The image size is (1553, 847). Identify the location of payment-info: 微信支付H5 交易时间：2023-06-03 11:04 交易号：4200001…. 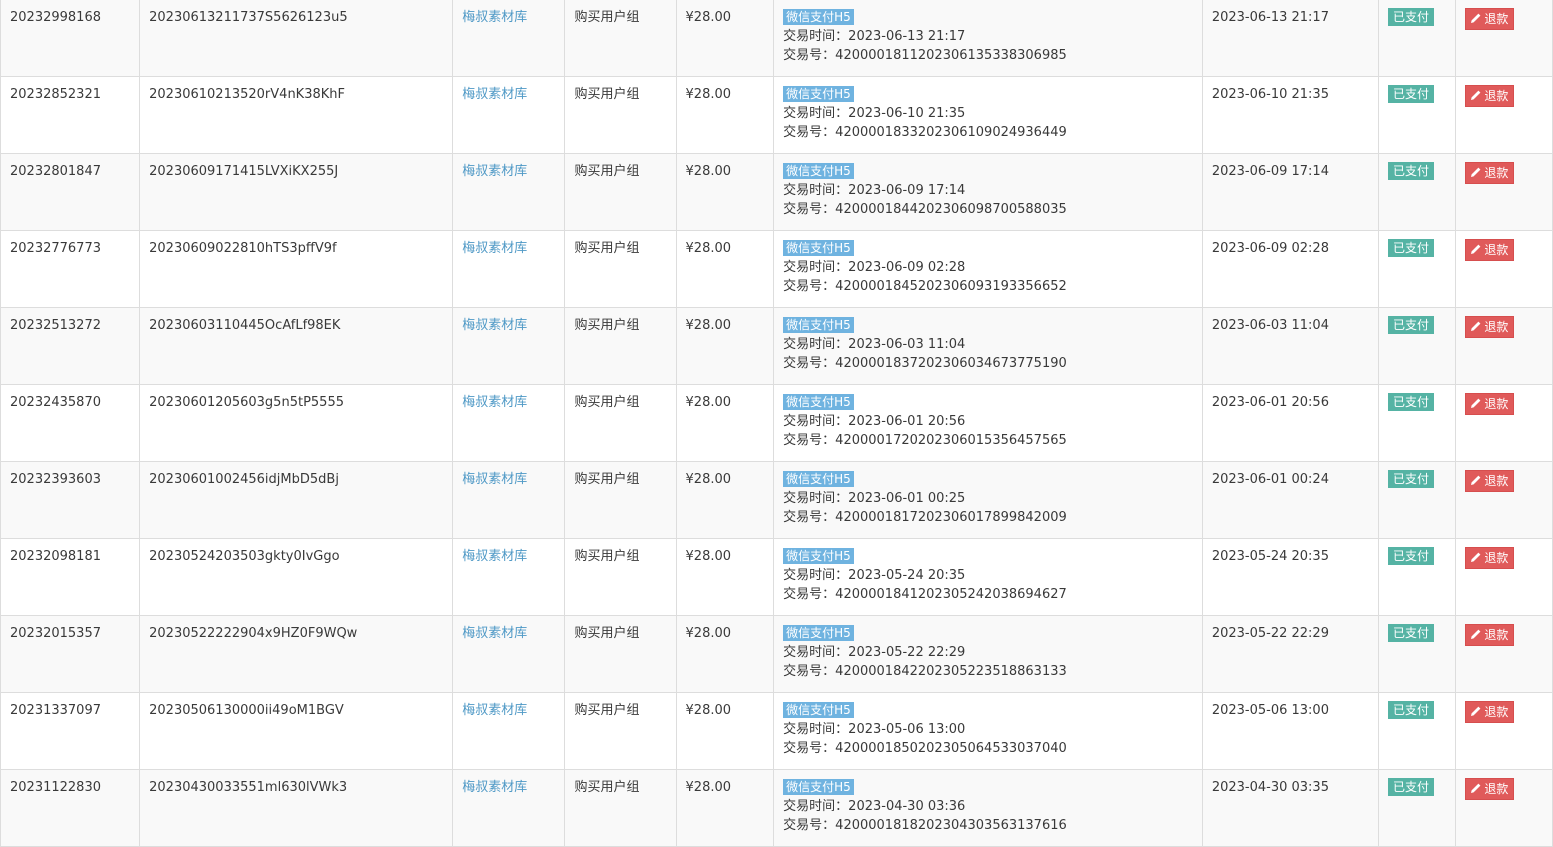
(988, 346).